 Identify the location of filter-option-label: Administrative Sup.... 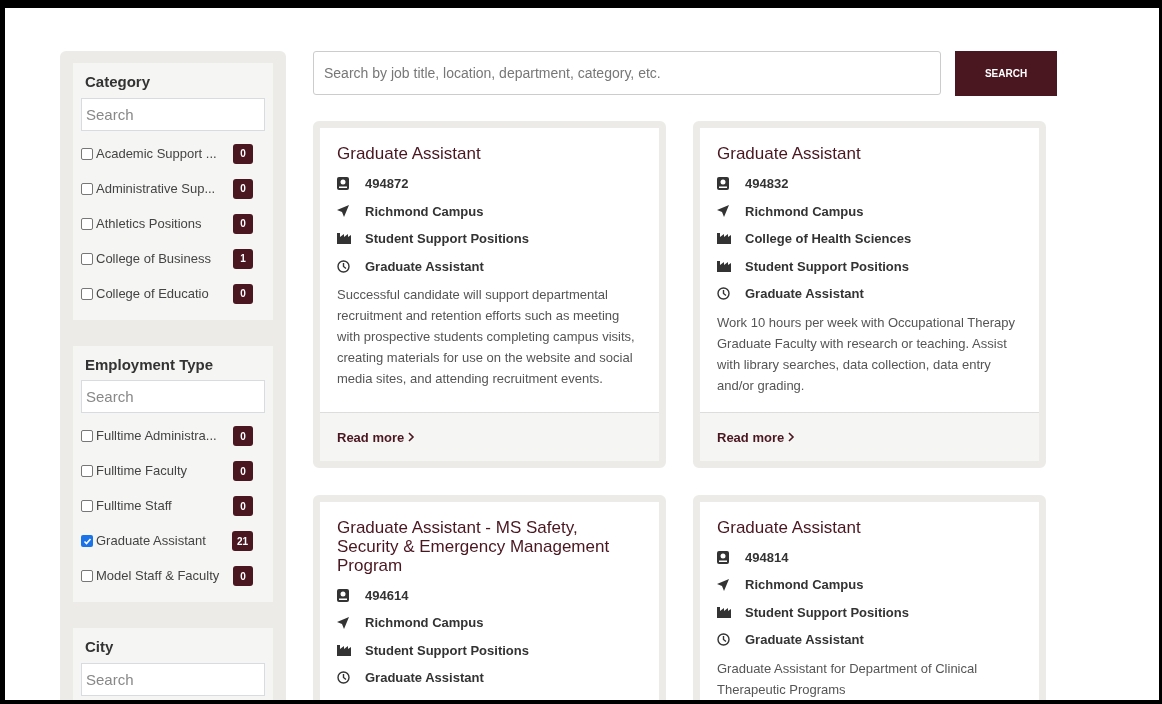
(164, 188).